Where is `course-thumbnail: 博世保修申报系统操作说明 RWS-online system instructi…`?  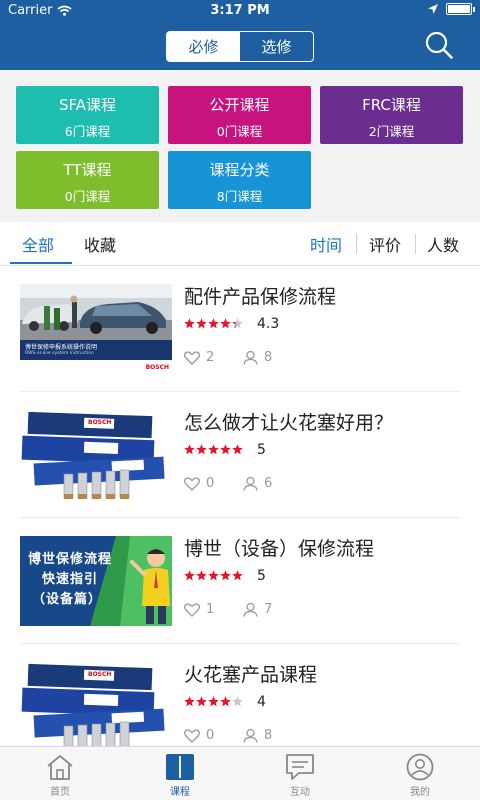
course-thumbnail: 博世保修申报系统操作说明 RWS-online system instructi… is located at coordinates (96, 329).